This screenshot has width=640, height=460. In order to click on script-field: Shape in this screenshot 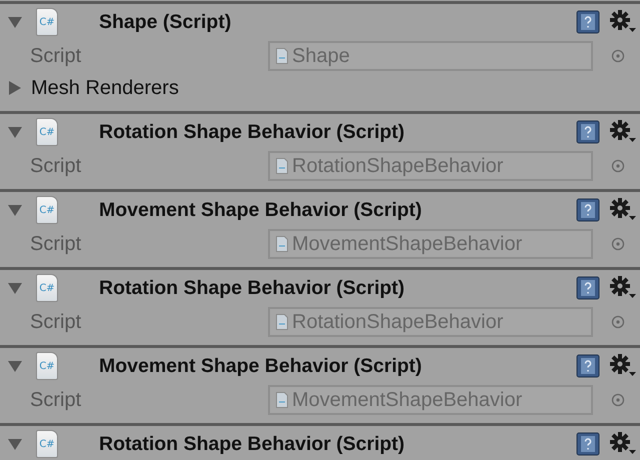, I will do `click(430, 56)`.